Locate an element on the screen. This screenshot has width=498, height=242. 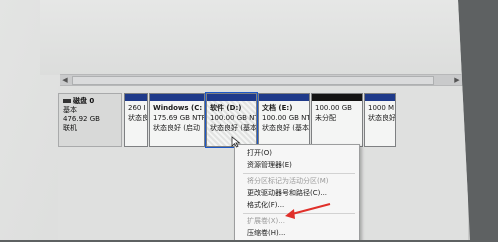
partition-size: 260 I is located at coordinates (137, 108).